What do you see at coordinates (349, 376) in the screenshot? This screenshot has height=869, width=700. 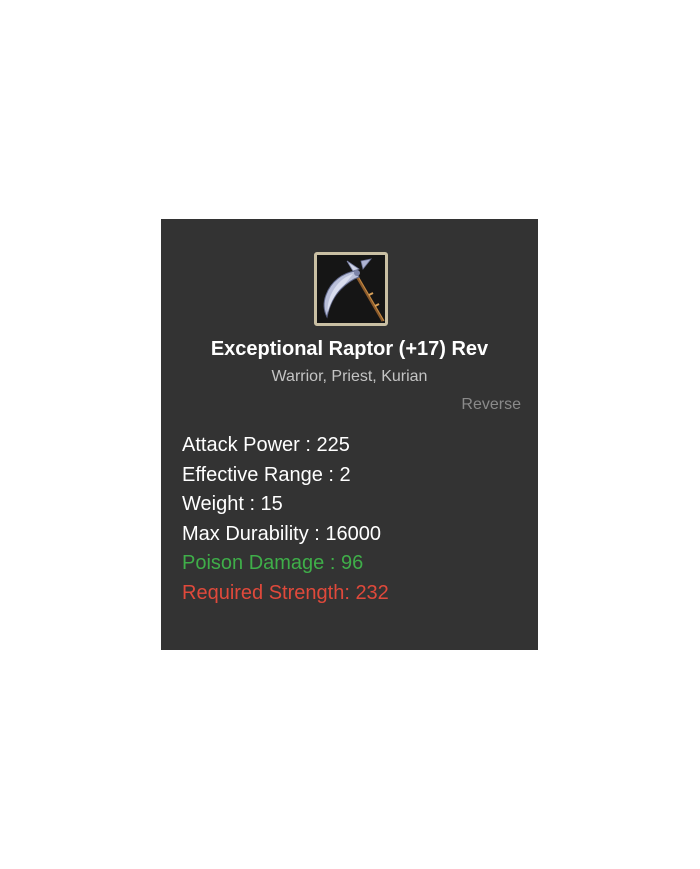 I see `item-classes: Warrior, Priest, Kurian` at bounding box center [349, 376].